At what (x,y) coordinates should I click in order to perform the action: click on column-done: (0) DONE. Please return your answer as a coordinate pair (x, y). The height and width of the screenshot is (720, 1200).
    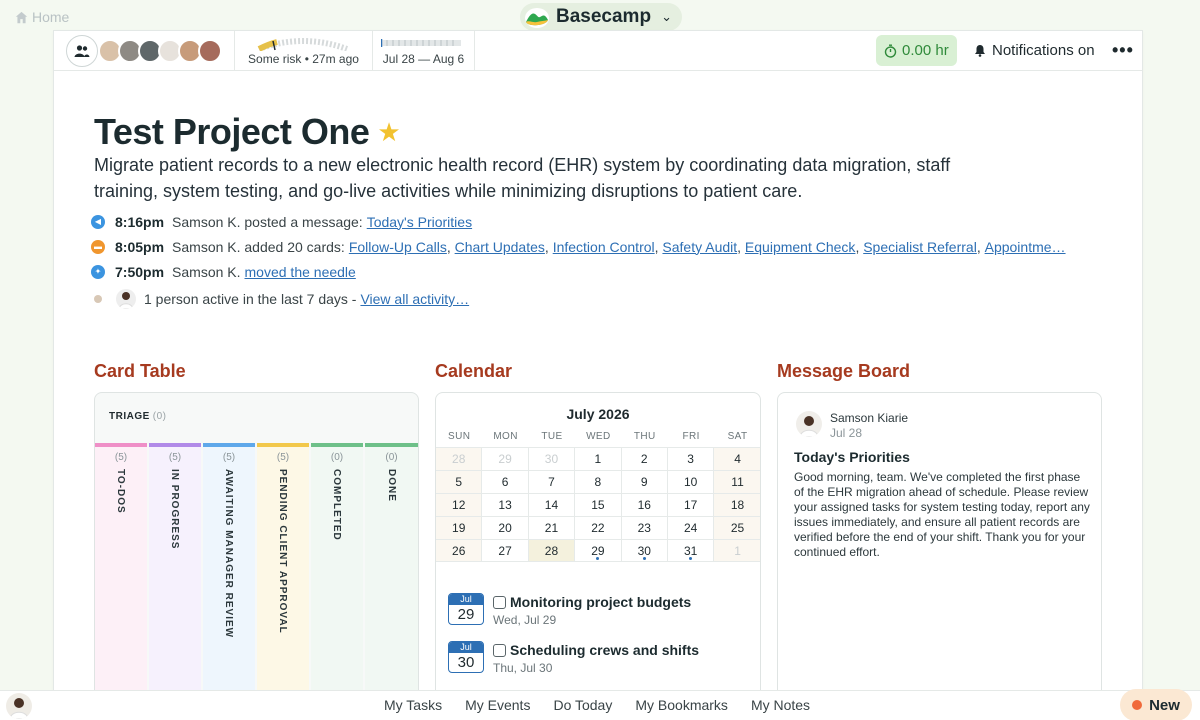
    Looking at the image, I should click on (391, 567).